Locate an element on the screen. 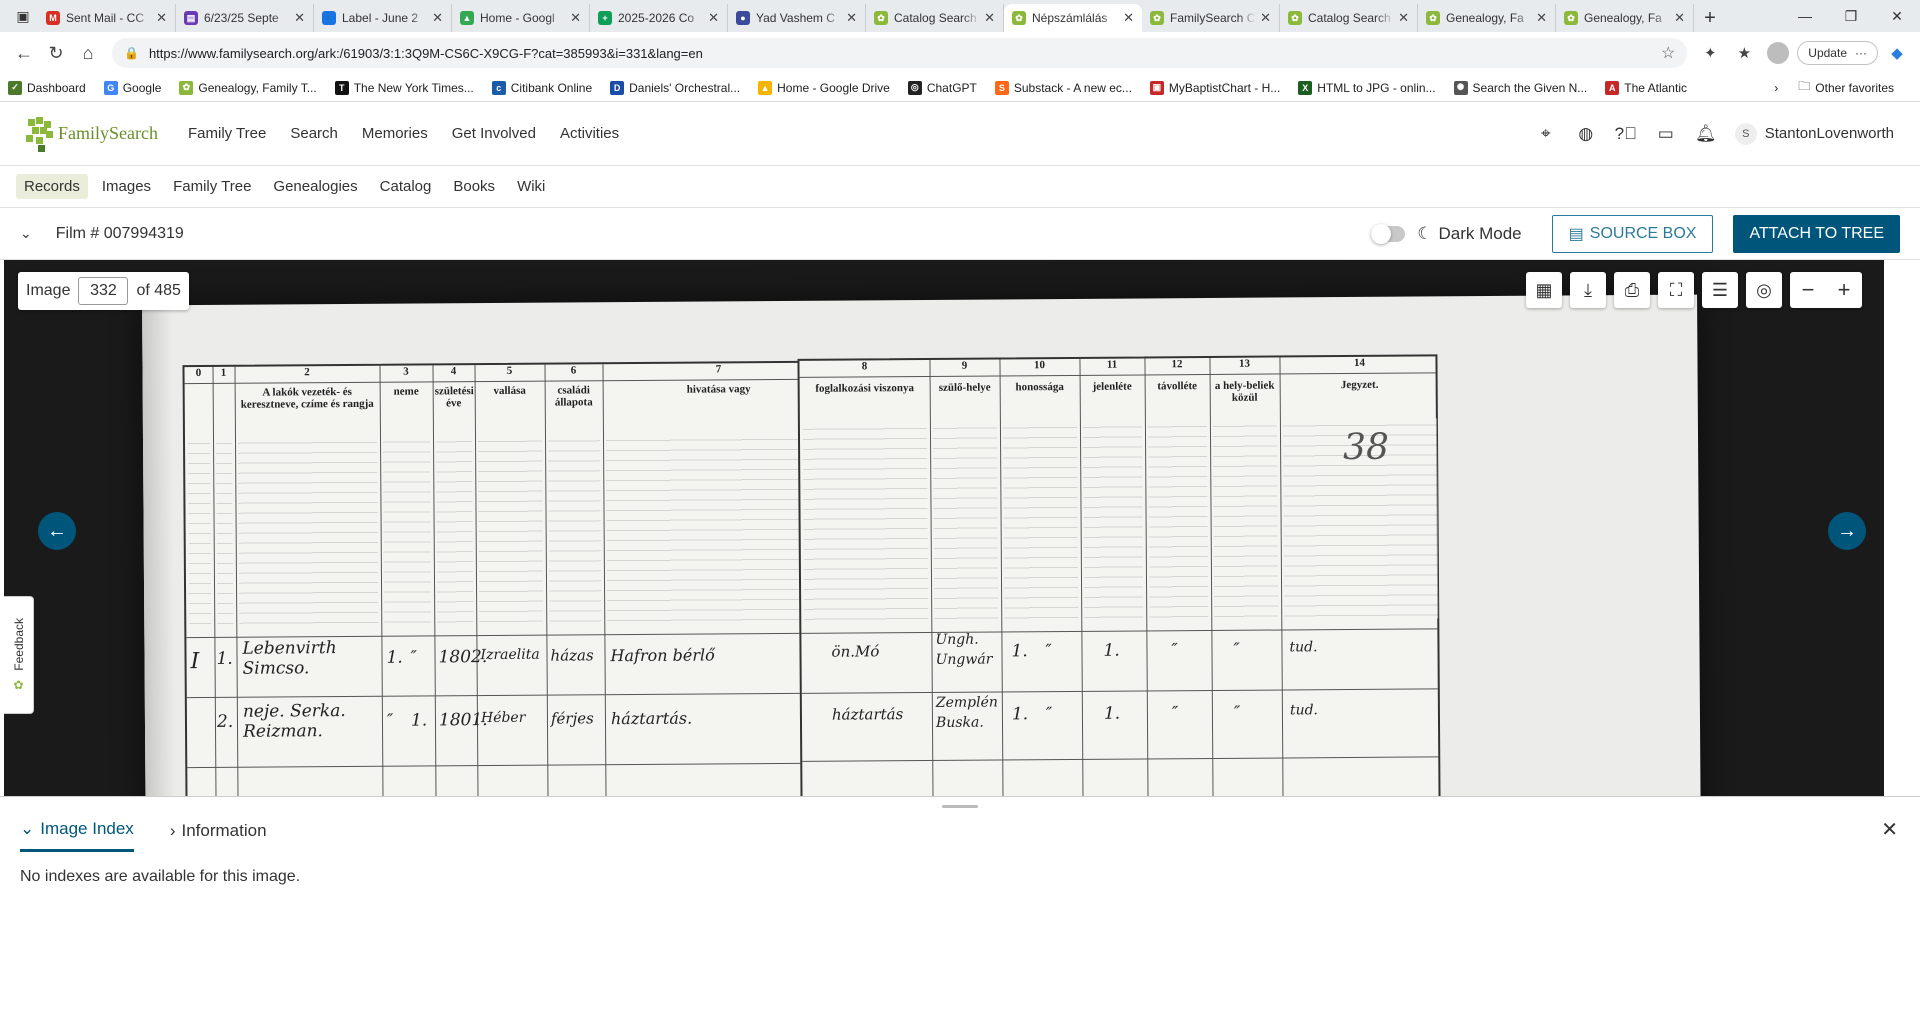 The height and width of the screenshot is (1032, 1920). bookmark-item: ▲ Home - Google Drive is located at coordinates (824, 87).